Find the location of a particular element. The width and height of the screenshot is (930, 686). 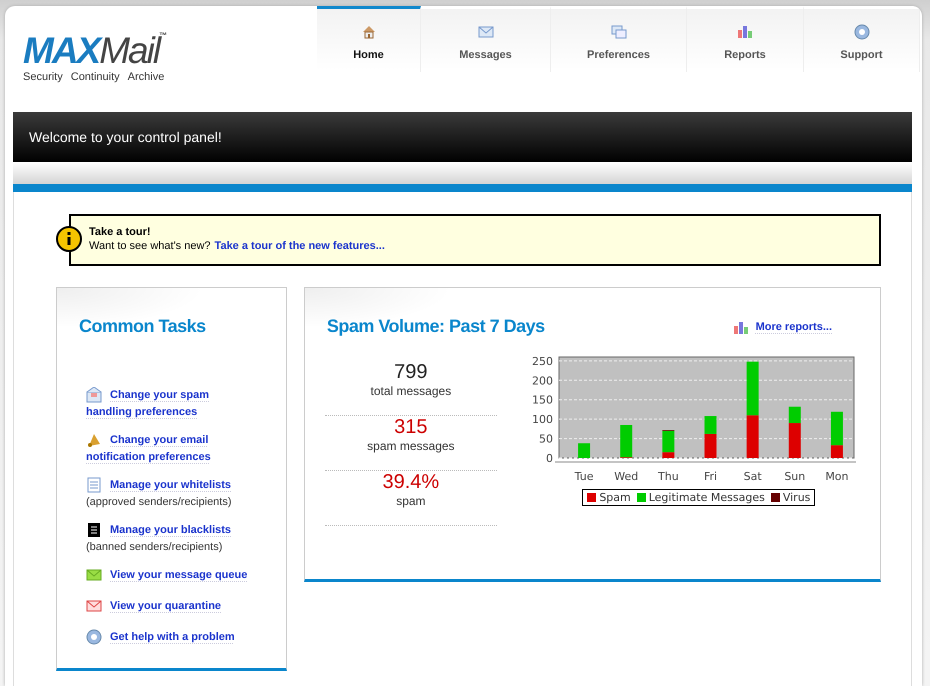

tour-text: Want to see what's new? is located at coordinates (150, 246).